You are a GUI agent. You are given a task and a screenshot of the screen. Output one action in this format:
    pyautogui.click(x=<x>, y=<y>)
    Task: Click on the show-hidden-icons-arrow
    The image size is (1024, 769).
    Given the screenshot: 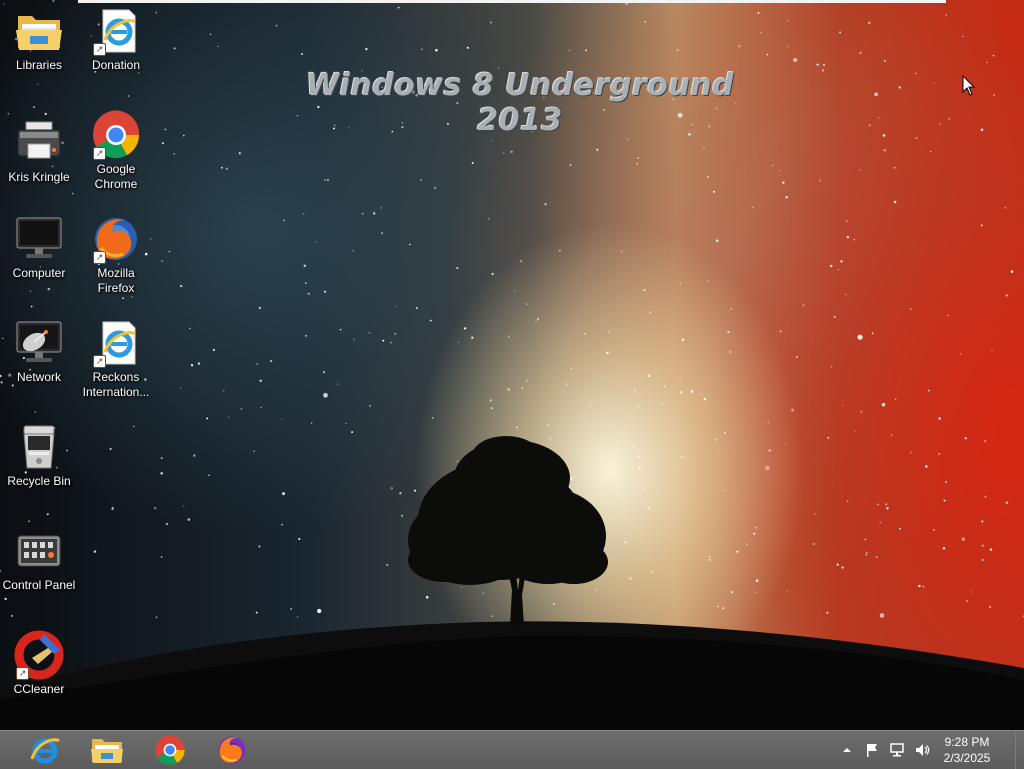 What is the action you would take?
    pyautogui.click(x=847, y=750)
    